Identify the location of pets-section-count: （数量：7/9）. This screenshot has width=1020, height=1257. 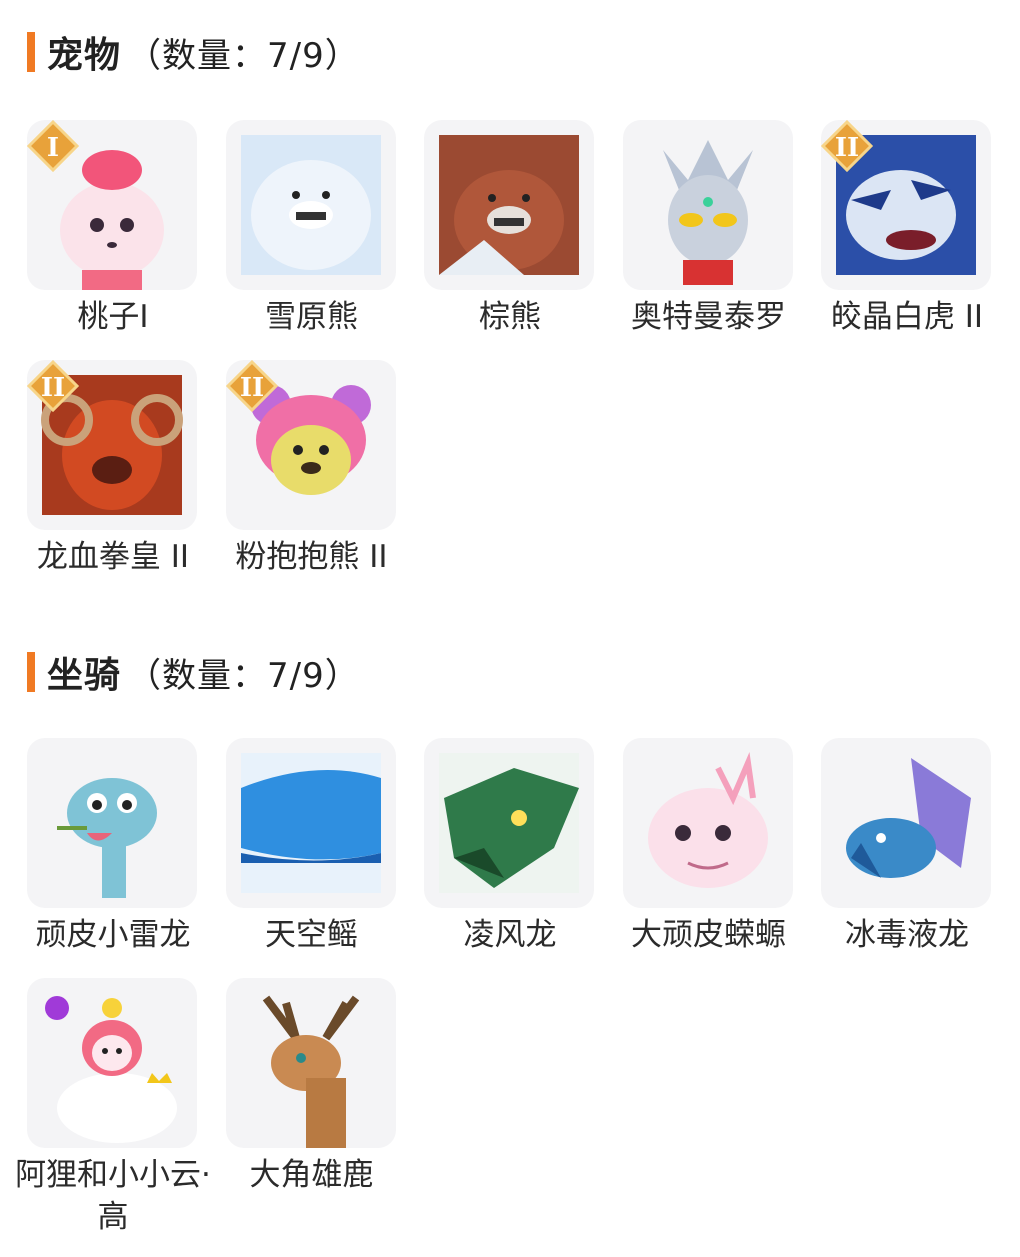
(243, 55).